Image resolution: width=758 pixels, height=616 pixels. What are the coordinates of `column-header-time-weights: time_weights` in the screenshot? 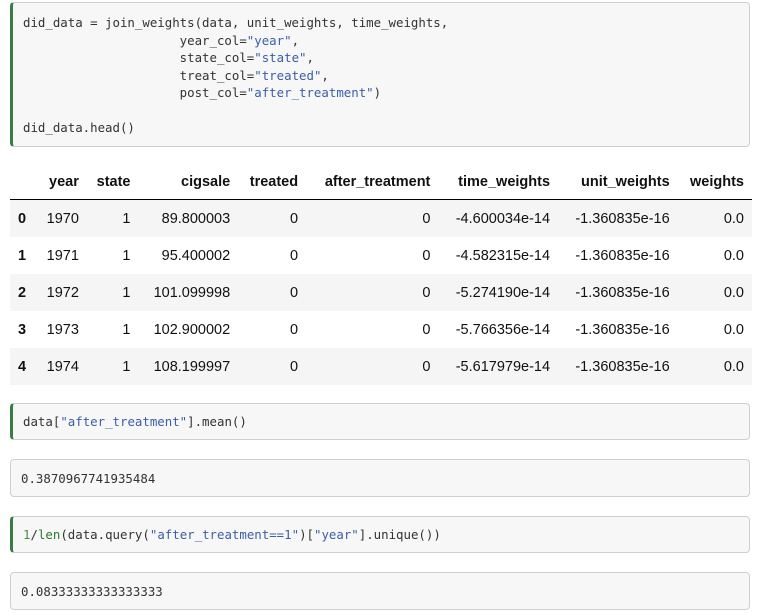 It's located at (498, 182).